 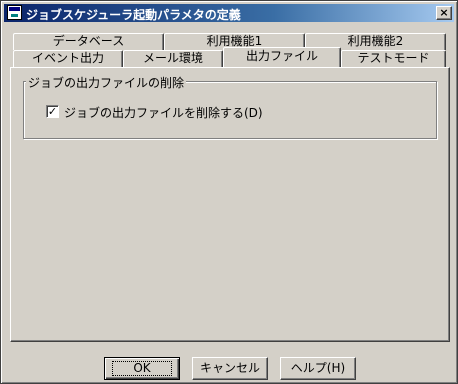 I want to click on tab-output-file-label: 出力ファイル, so click(x=281, y=56).